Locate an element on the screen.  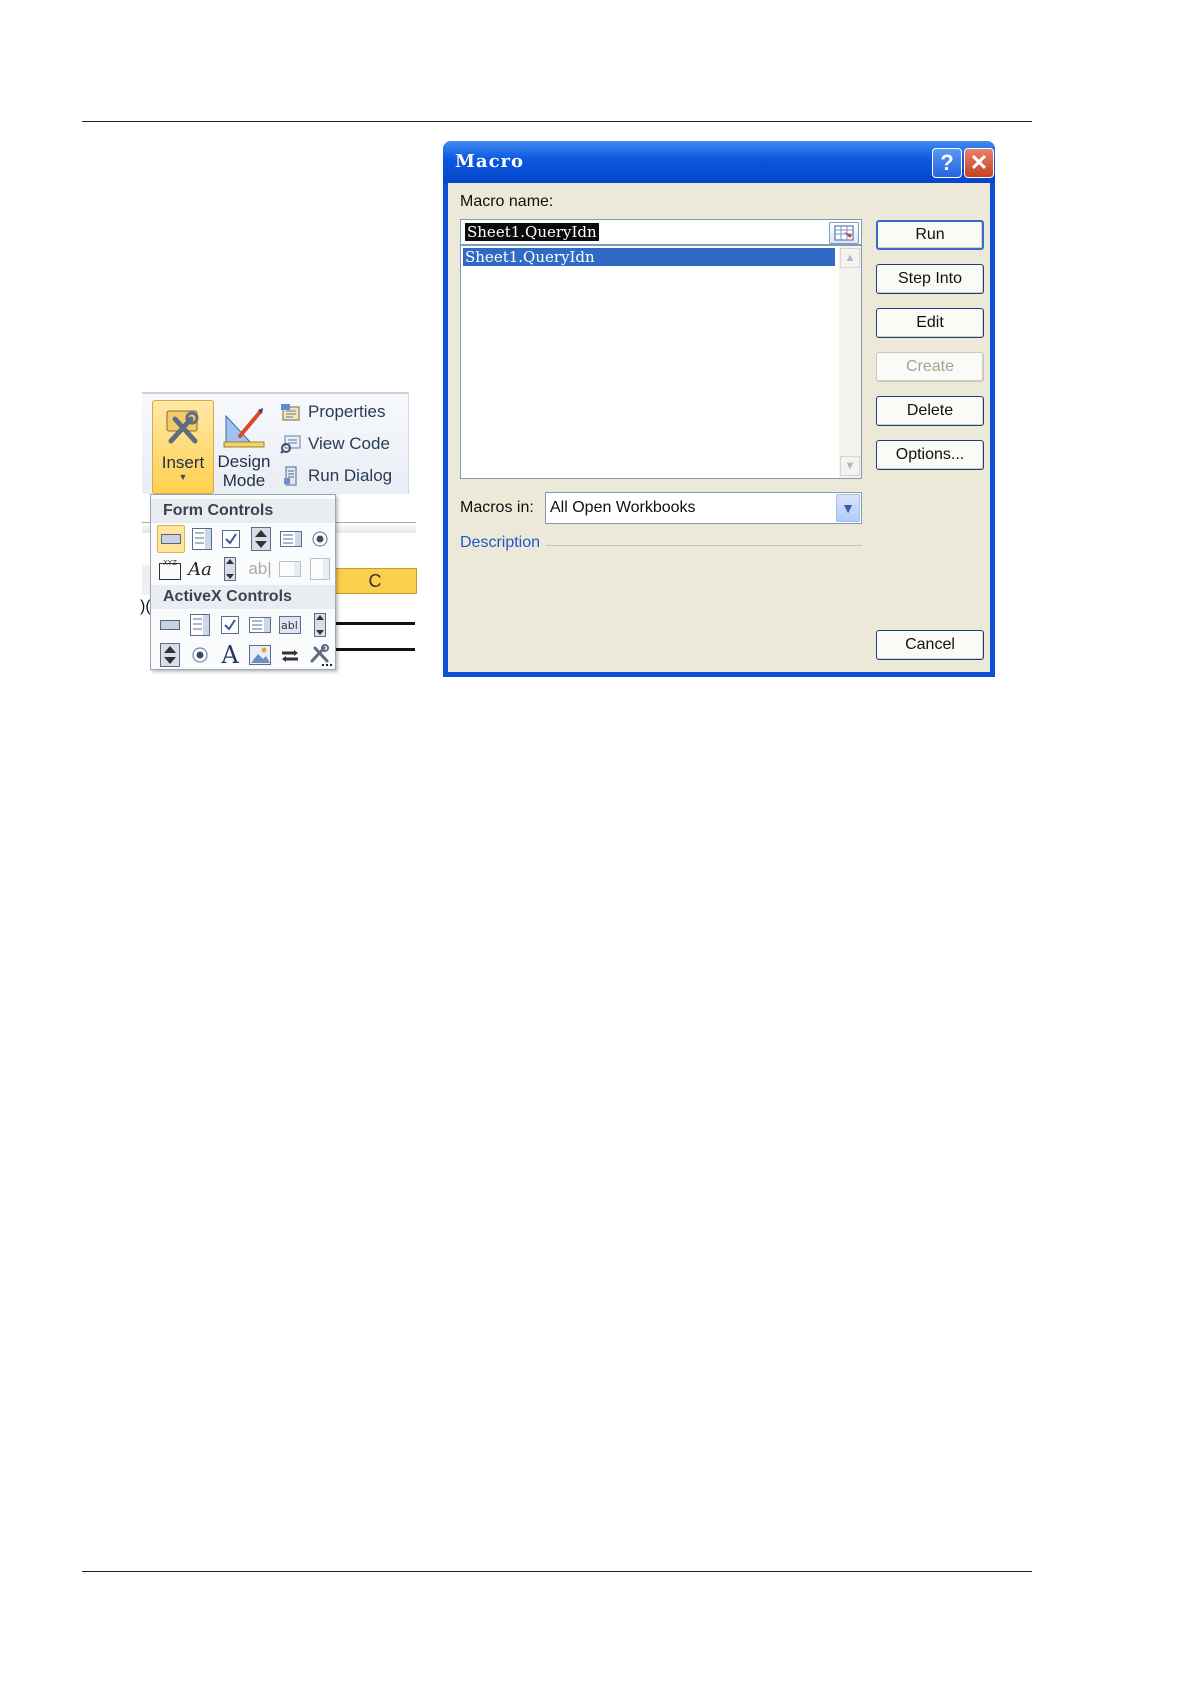
form-controls-heading: Form Controls is located at coordinates (243, 511).